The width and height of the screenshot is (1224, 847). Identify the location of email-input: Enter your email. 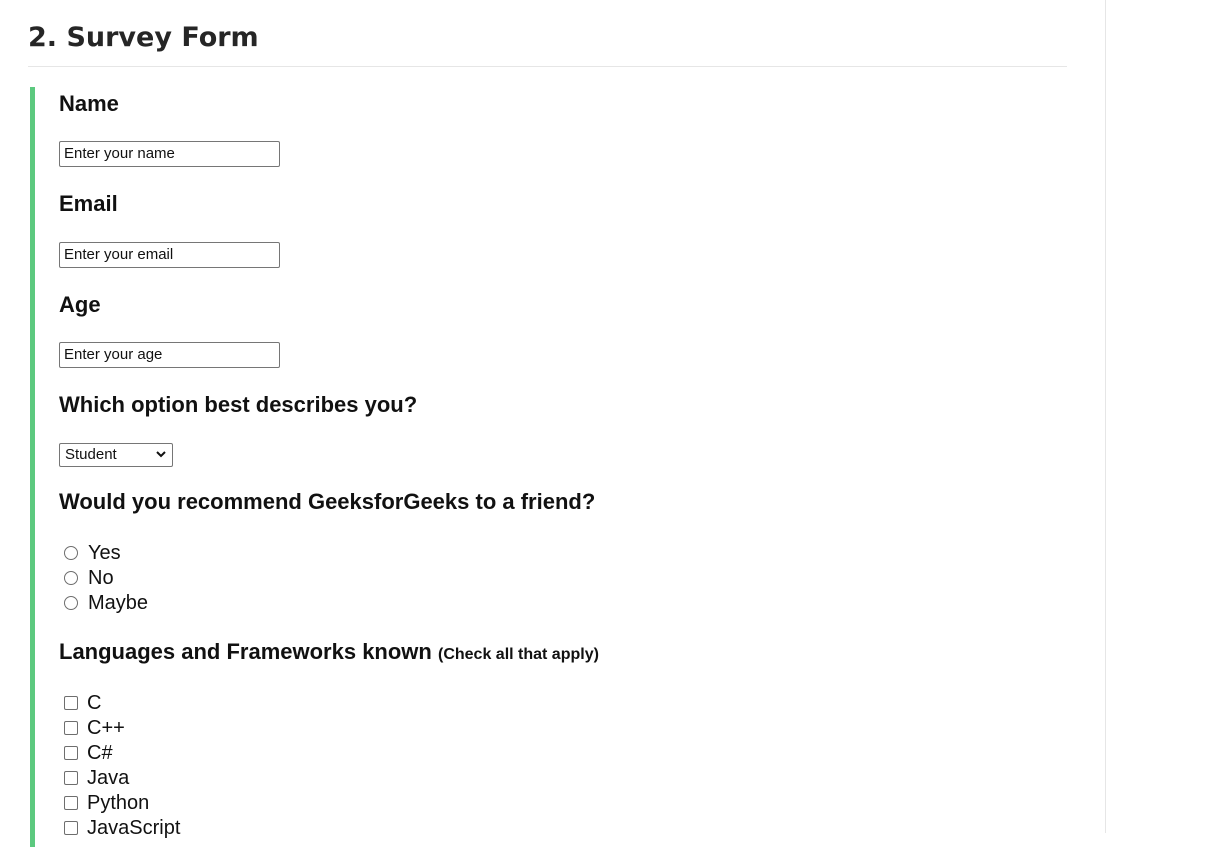
(169, 255).